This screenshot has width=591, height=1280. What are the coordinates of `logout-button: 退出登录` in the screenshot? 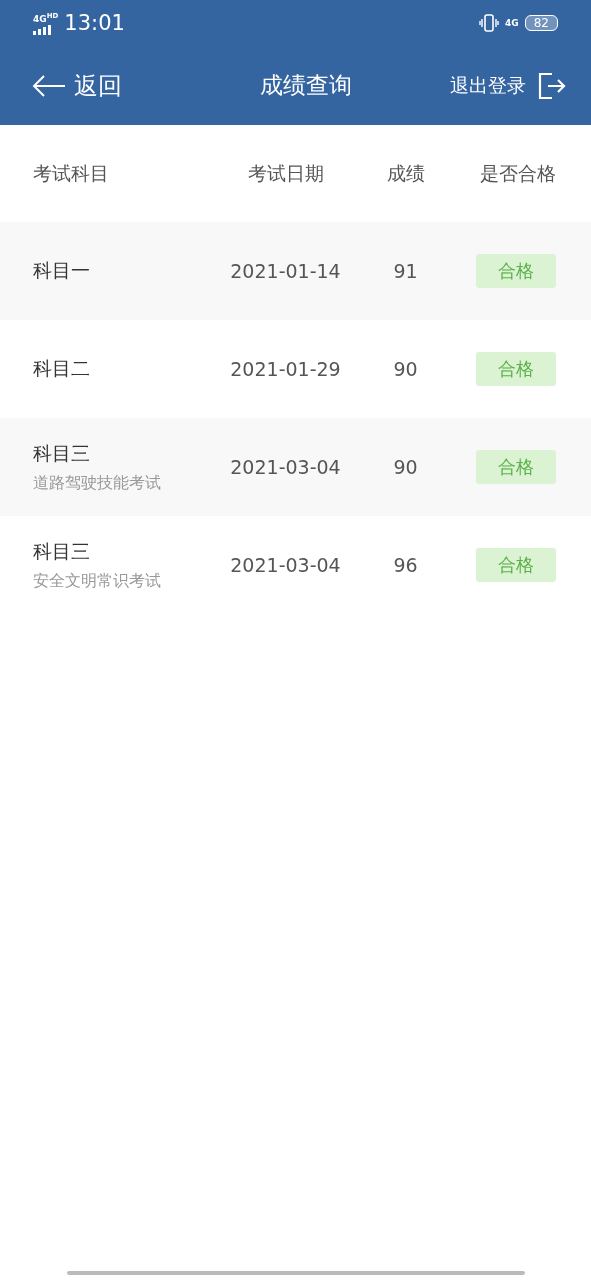 It's located at (508, 85).